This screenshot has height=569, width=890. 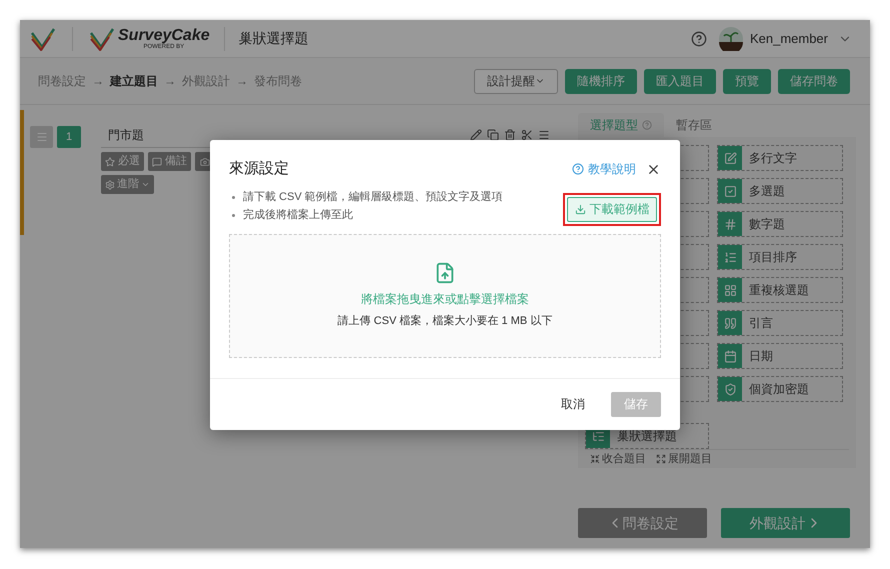 I want to click on question-type-item: 重複核選題, so click(x=780, y=290).